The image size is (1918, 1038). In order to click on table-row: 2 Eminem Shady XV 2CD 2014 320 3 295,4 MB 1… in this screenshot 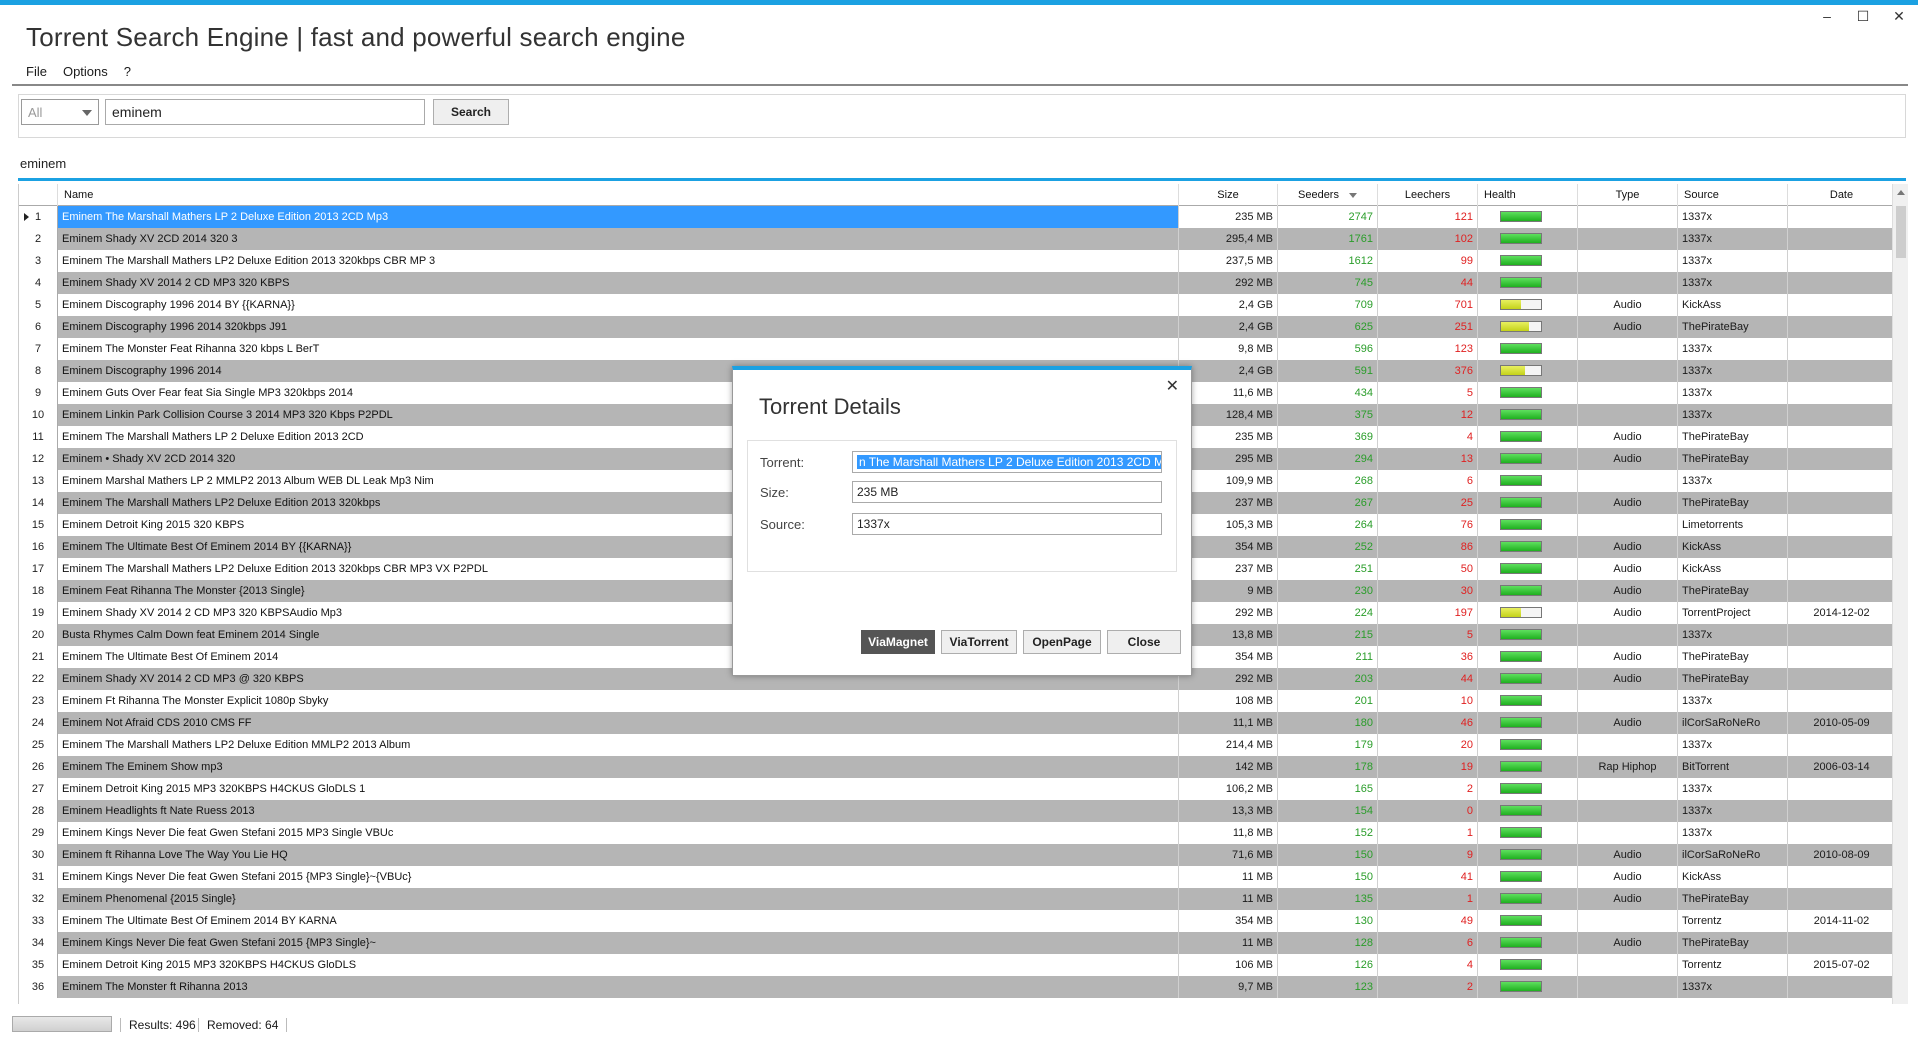, I will do `click(956, 239)`.